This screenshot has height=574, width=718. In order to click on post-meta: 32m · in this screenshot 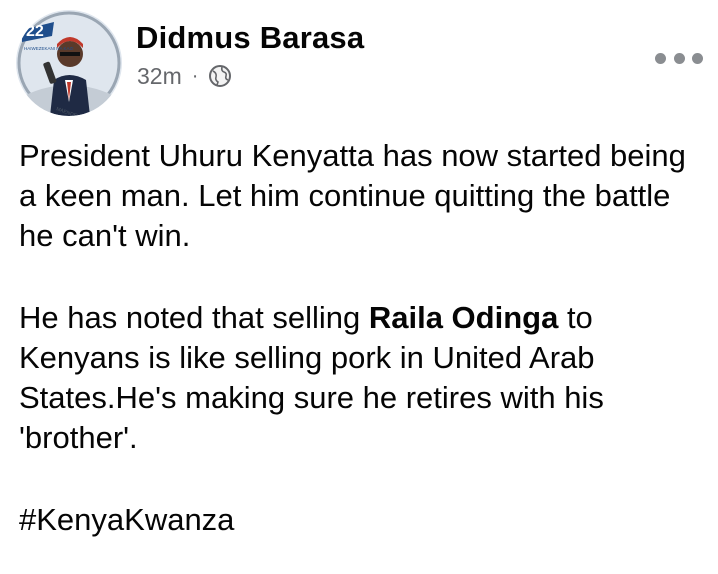, I will do `click(184, 76)`.